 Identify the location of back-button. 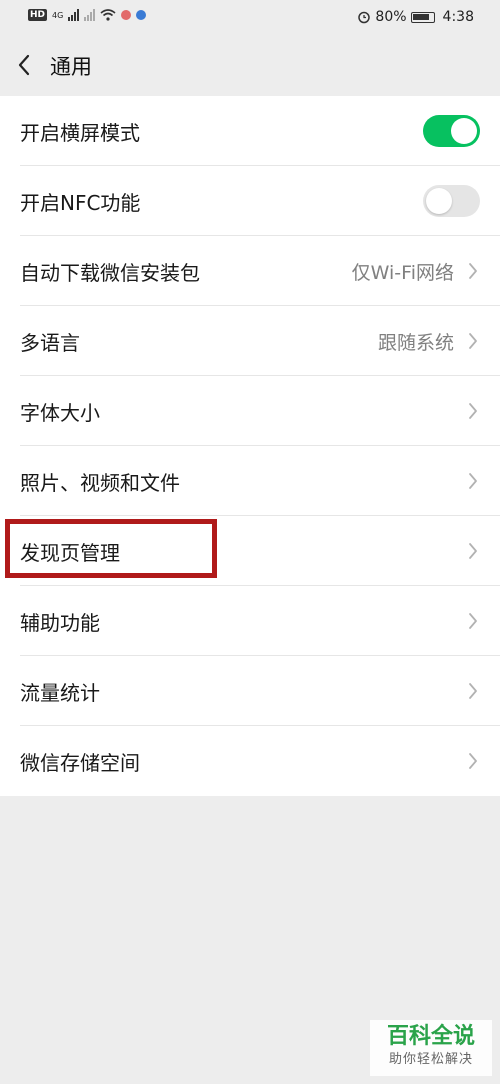
(29, 65).